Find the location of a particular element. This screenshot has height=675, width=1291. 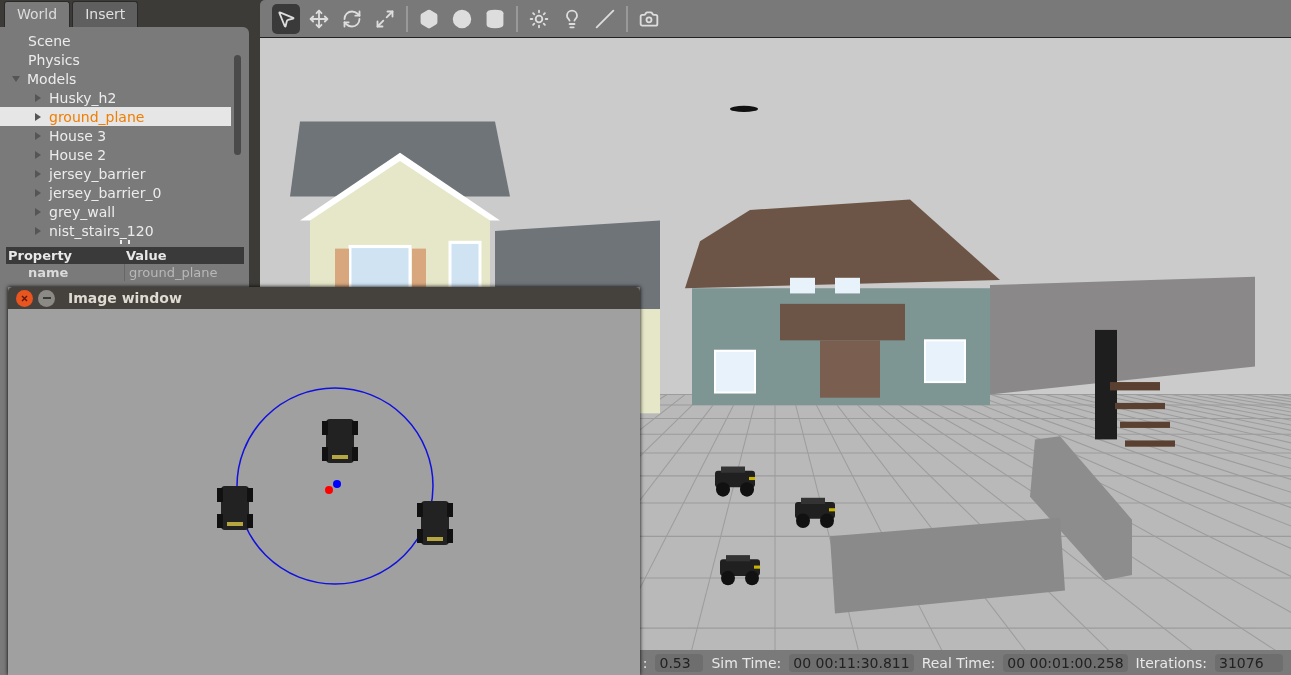

sphere-icon is located at coordinates (462, 18).